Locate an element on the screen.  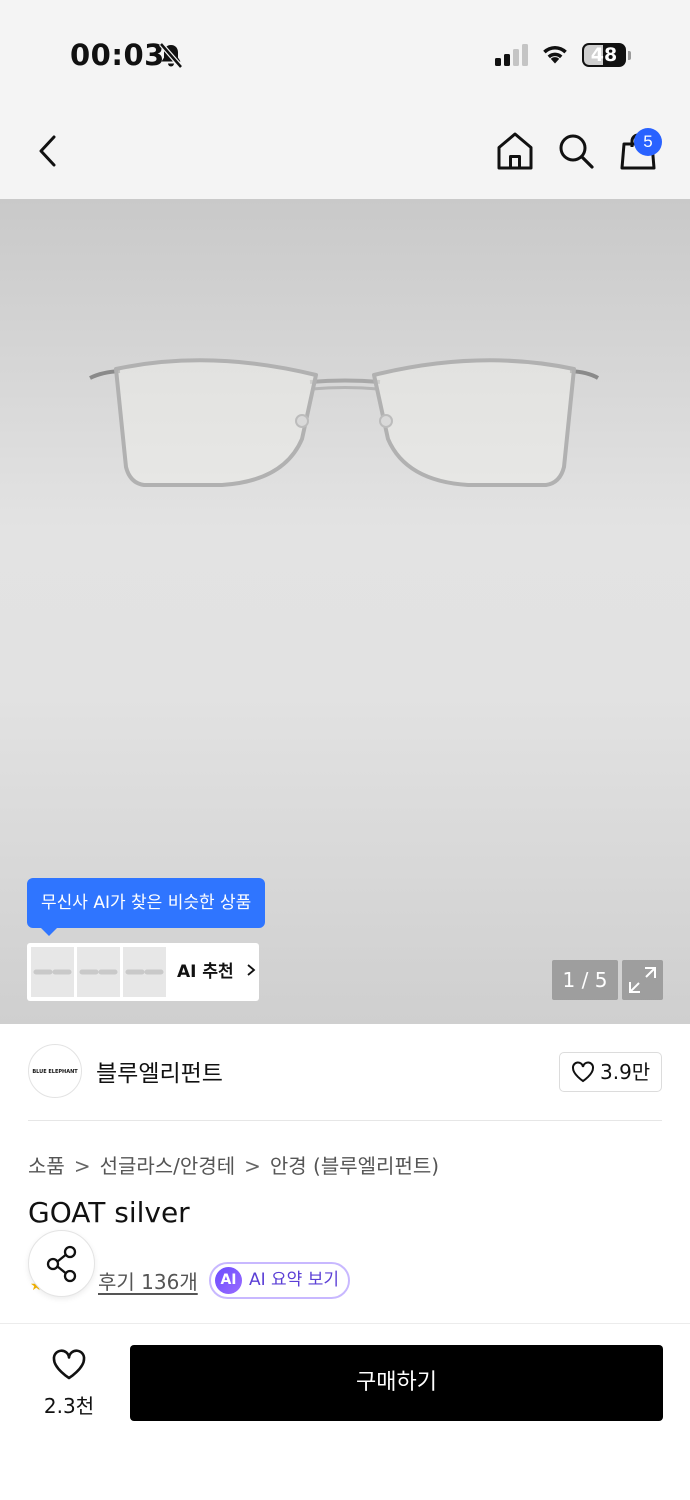
share-icon is located at coordinates (61, 1264).